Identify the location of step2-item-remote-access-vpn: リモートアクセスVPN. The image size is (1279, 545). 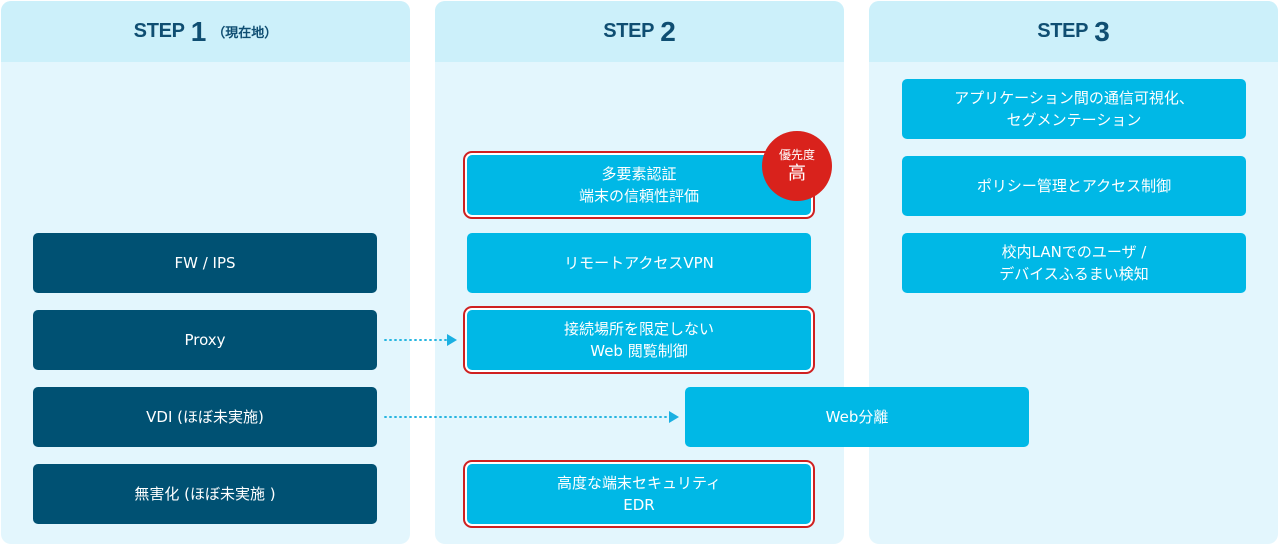
(639, 263).